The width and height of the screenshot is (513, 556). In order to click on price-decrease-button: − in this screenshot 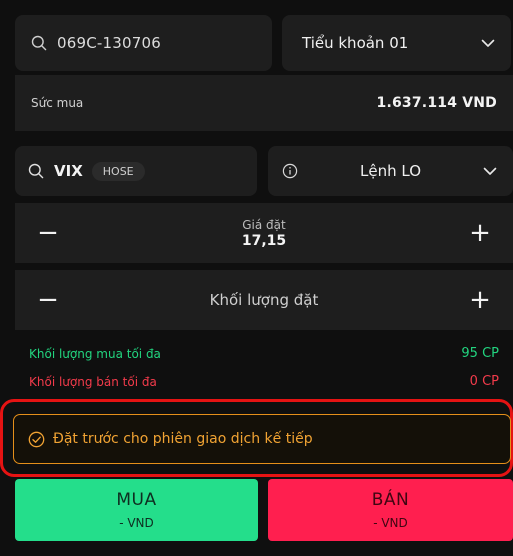, I will do `click(48, 233)`.